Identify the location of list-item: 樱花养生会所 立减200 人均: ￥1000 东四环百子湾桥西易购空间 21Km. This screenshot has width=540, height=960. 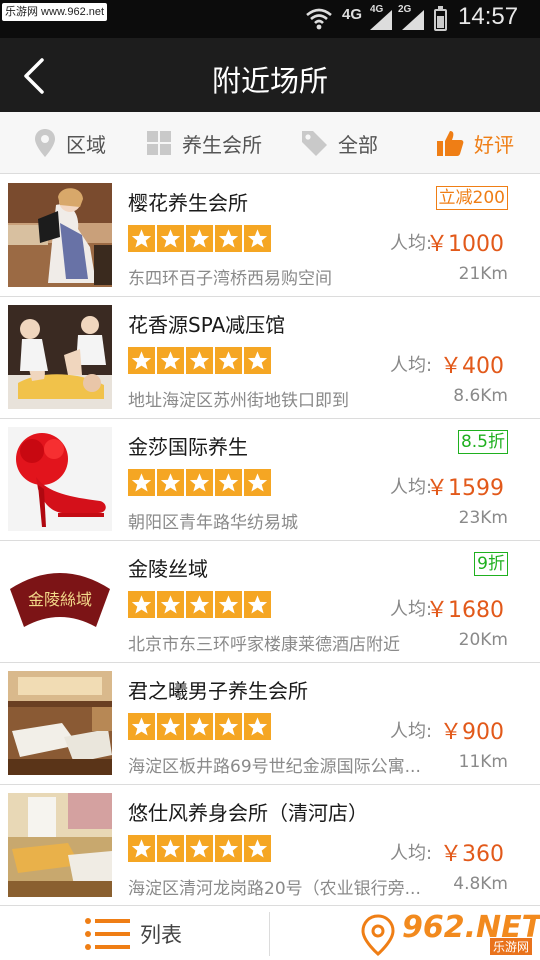
(270, 236).